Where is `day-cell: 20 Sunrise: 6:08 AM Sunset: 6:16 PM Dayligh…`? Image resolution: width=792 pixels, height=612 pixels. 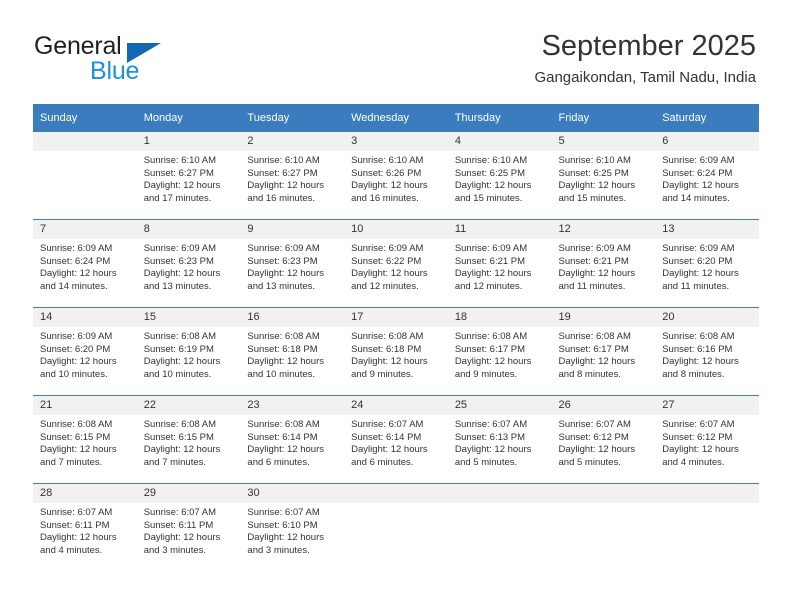
day-cell: 20 Sunrise: 6:08 AM Sunset: 6:16 PM Dayligh… is located at coordinates (707, 351).